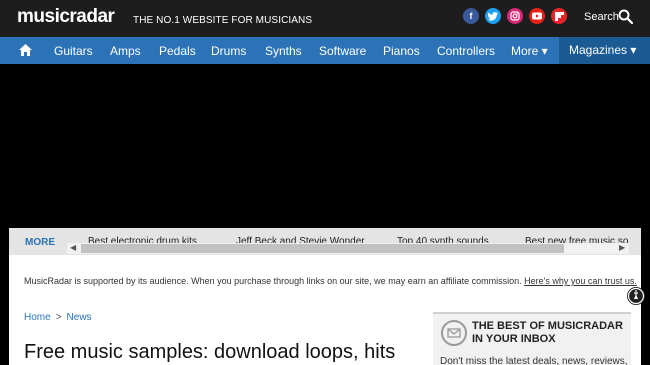 This screenshot has width=650, height=365. What do you see at coordinates (66, 17) in the screenshot?
I see `site-logo: musicradar` at bounding box center [66, 17].